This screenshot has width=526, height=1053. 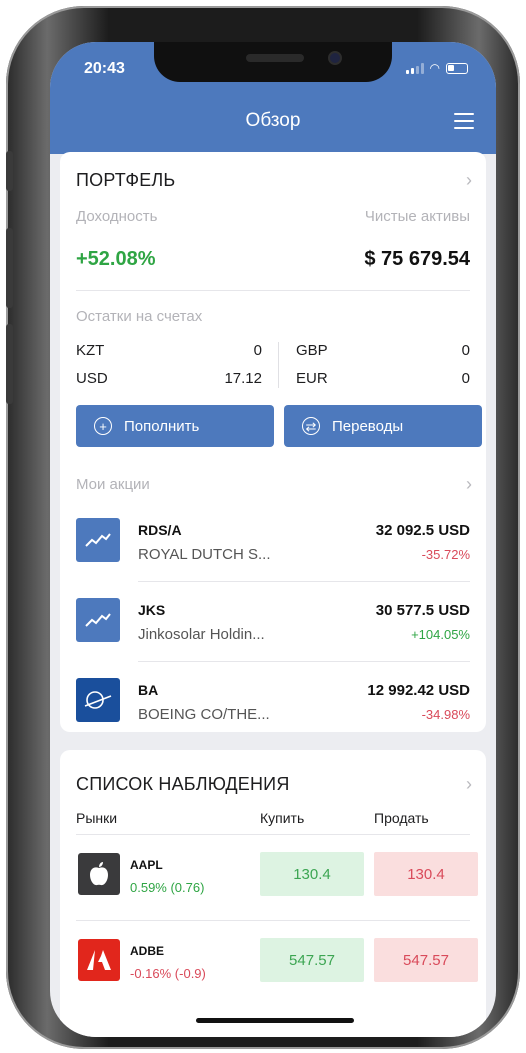 What do you see at coordinates (104, 68) in the screenshot?
I see `status-time: 20:43` at bounding box center [104, 68].